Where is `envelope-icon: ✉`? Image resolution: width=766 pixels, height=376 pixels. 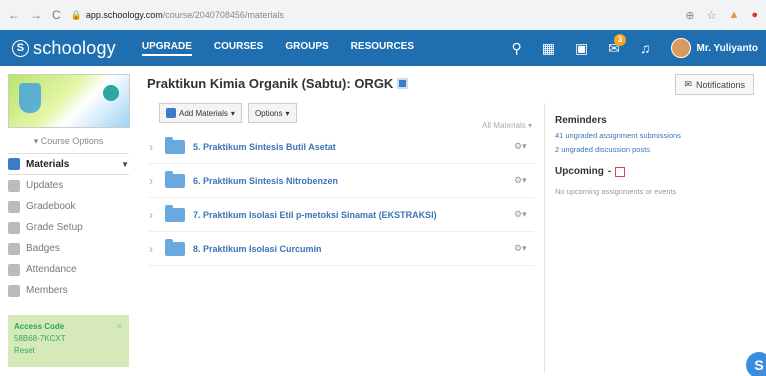
envelope-icon: ✉ is located at coordinates (688, 84).